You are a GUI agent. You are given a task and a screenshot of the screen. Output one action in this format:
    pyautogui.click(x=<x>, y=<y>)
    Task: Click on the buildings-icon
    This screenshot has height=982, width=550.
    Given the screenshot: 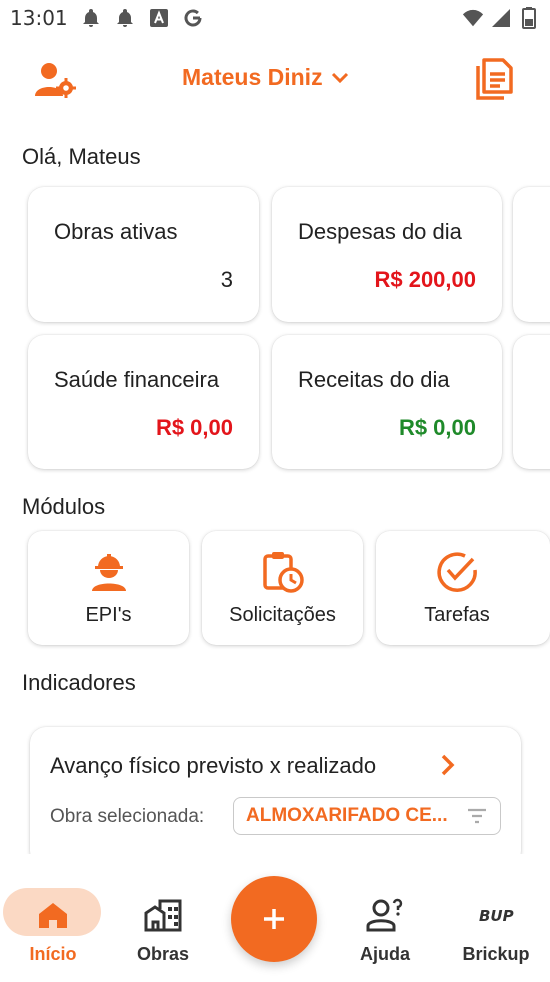 What is the action you would take?
    pyautogui.click(x=163, y=915)
    